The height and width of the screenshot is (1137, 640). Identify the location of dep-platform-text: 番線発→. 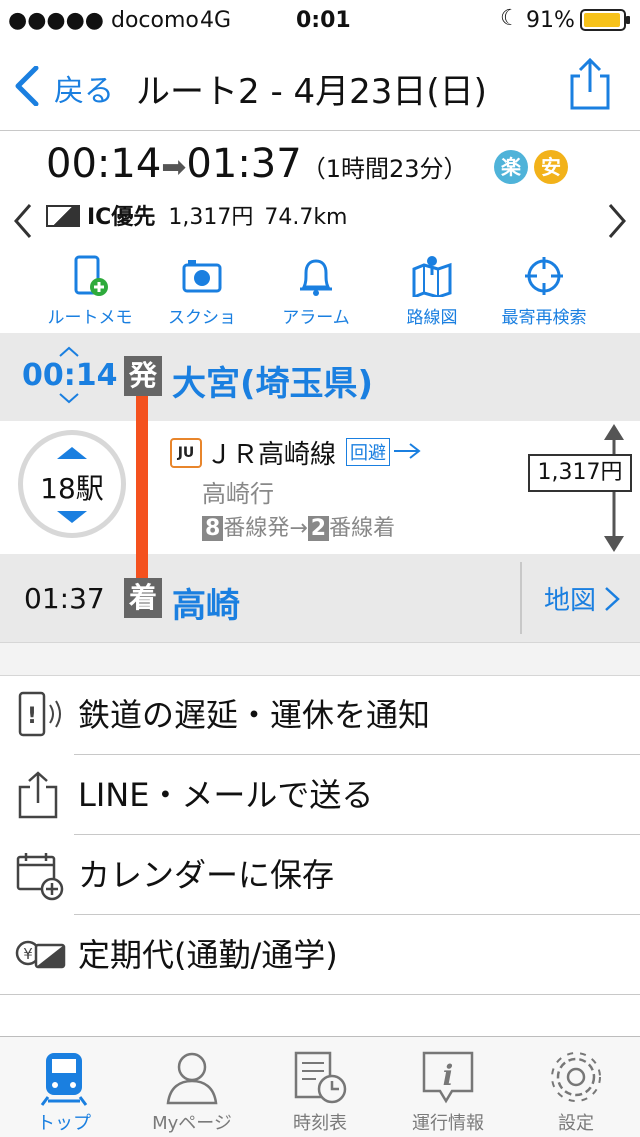
(265, 528).